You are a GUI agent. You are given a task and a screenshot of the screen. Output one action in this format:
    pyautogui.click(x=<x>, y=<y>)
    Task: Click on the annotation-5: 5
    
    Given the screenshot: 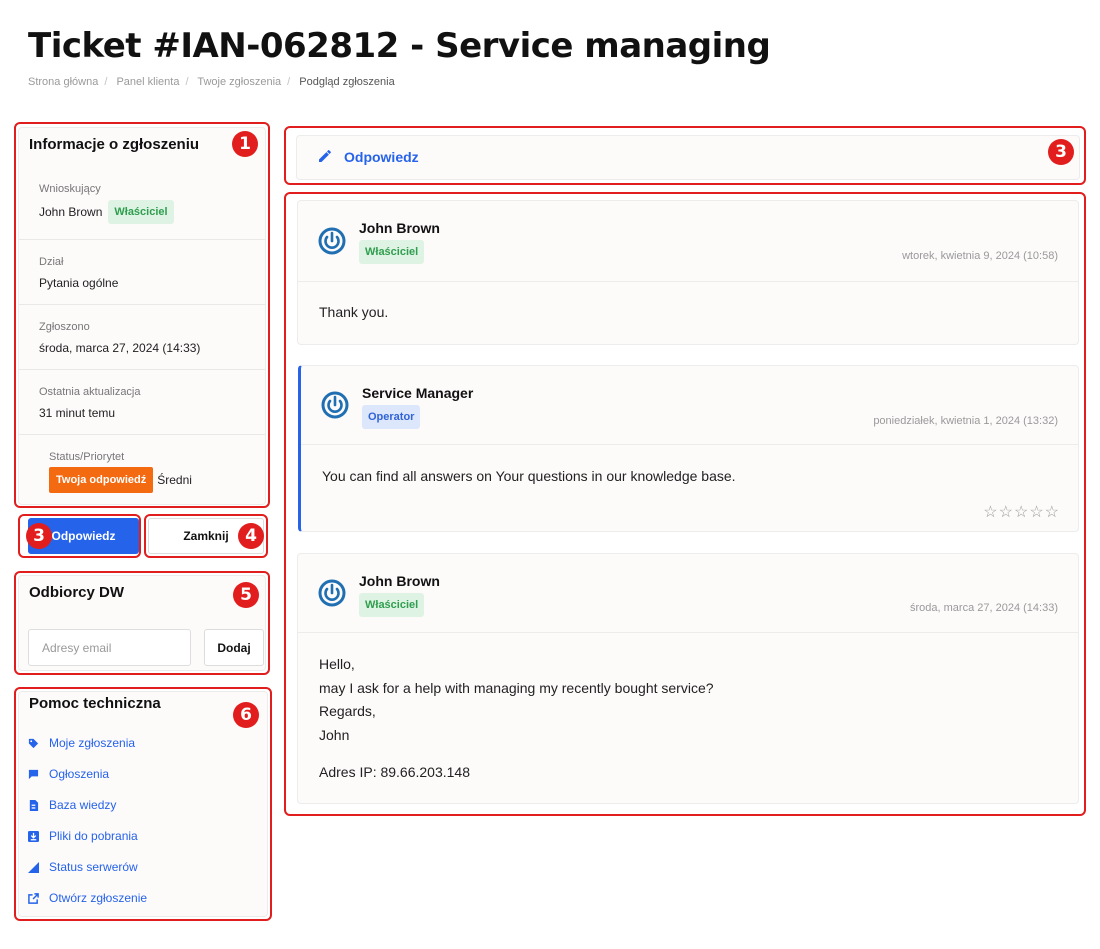 What is the action you would take?
    pyautogui.click(x=246, y=595)
    